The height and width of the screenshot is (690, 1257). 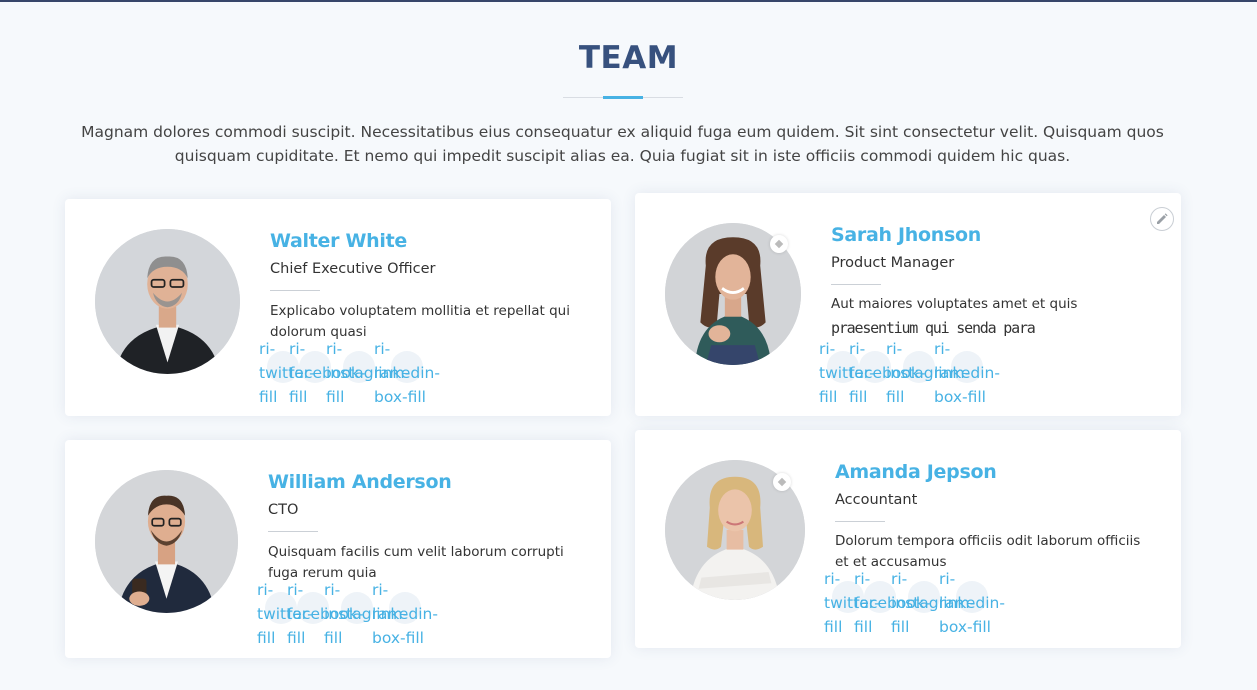 I want to click on member-name: Sarah Jhonson, so click(x=906, y=235).